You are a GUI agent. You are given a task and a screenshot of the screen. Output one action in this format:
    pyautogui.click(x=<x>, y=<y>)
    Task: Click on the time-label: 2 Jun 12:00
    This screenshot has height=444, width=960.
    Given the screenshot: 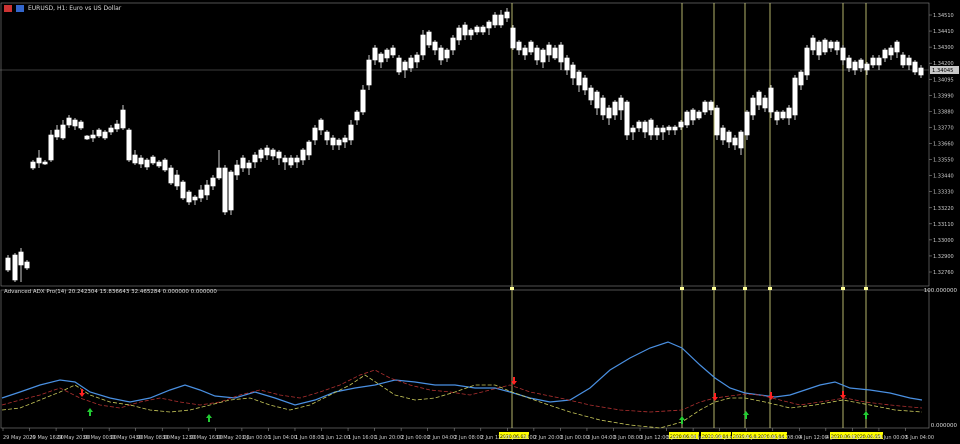 What is the action you would take?
    pyautogui.click(x=495, y=438)
    